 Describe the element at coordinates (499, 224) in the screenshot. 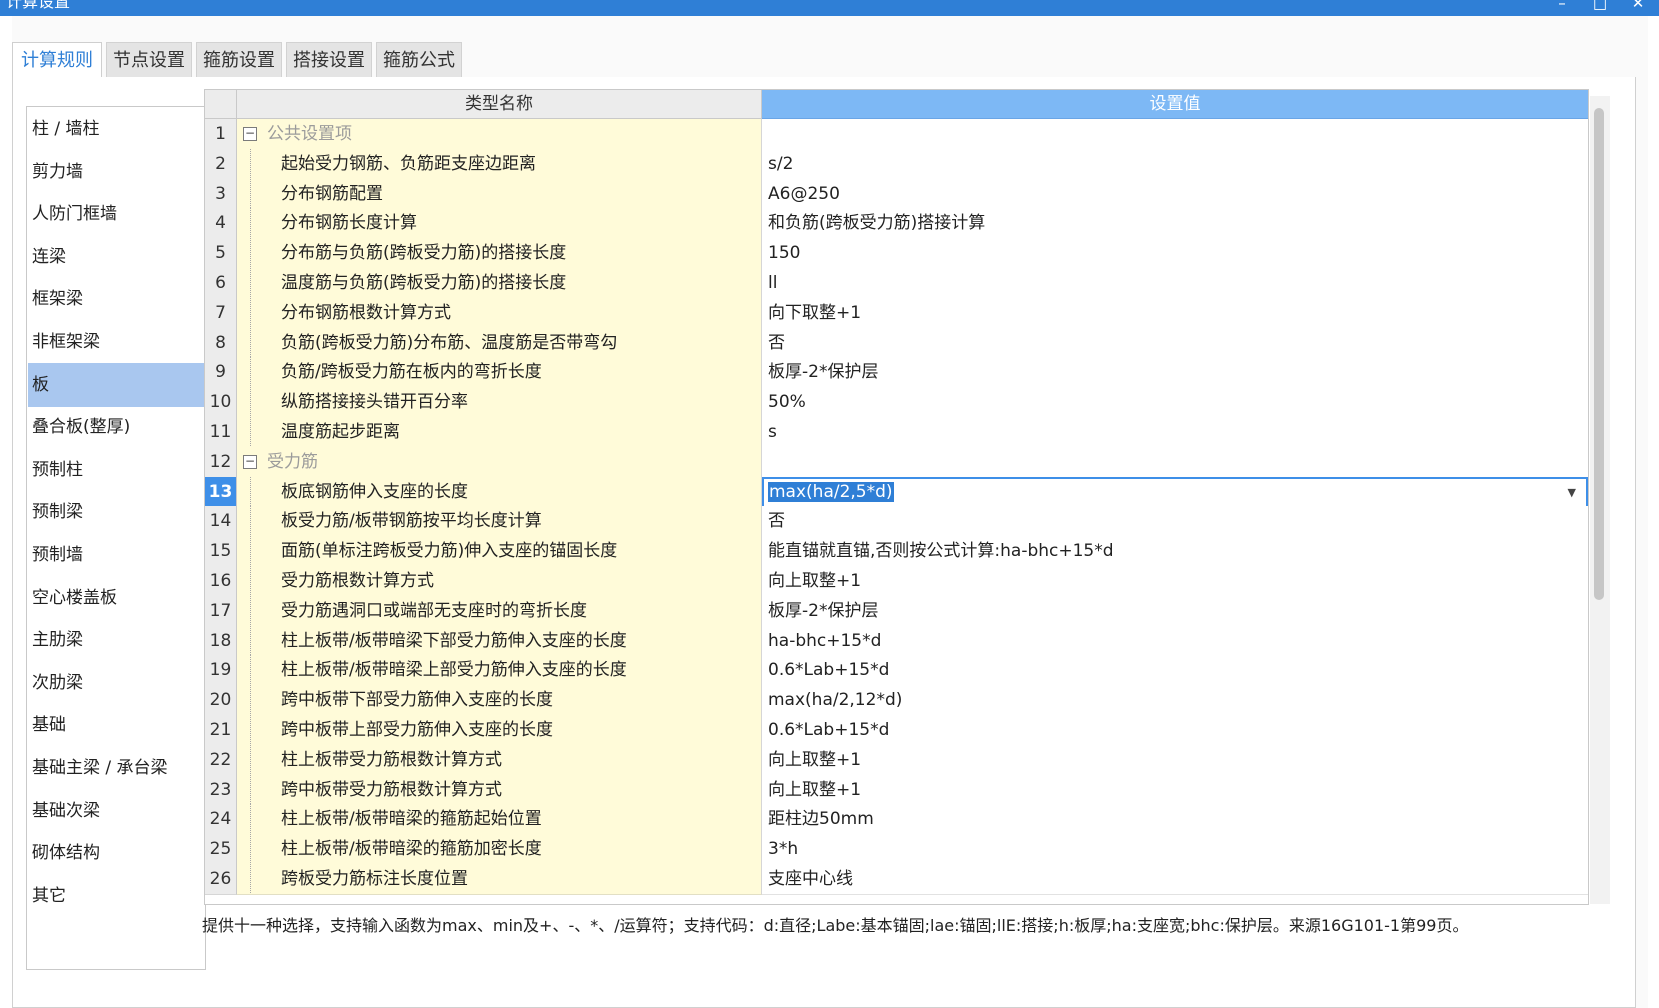

I see `row-name-cell: 分布钢筋长度计算` at that location.